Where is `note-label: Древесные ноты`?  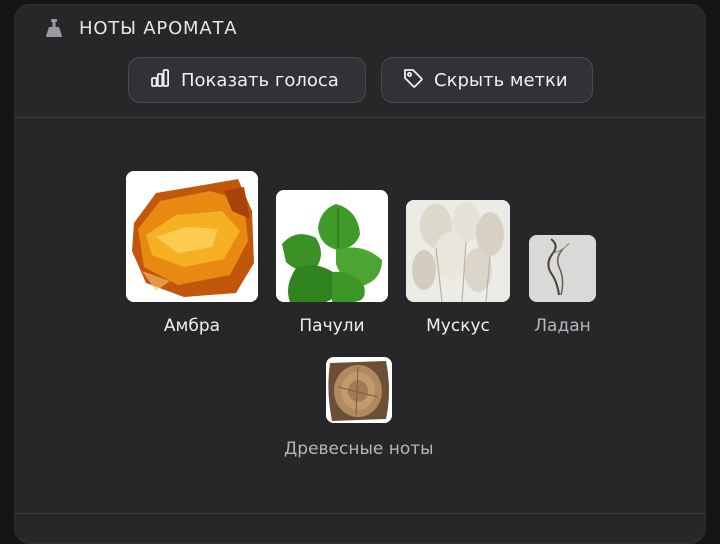
note-label: Древесные ноты is located at coordinates (359, 449).